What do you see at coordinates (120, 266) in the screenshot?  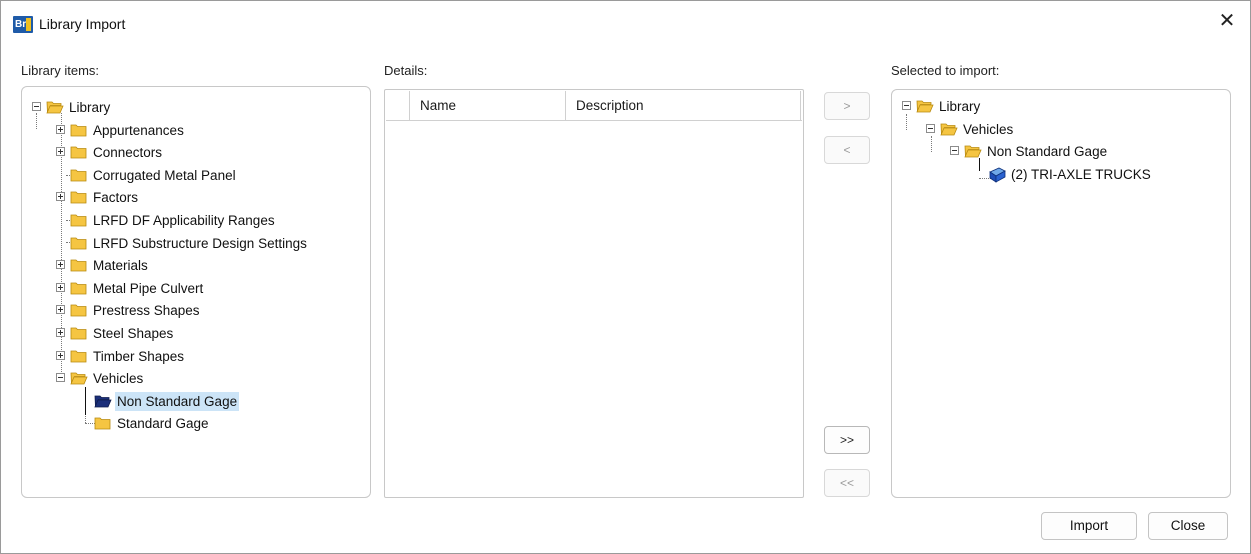 I see `tree-node-label: Materials` at bounding box center [120, 266].